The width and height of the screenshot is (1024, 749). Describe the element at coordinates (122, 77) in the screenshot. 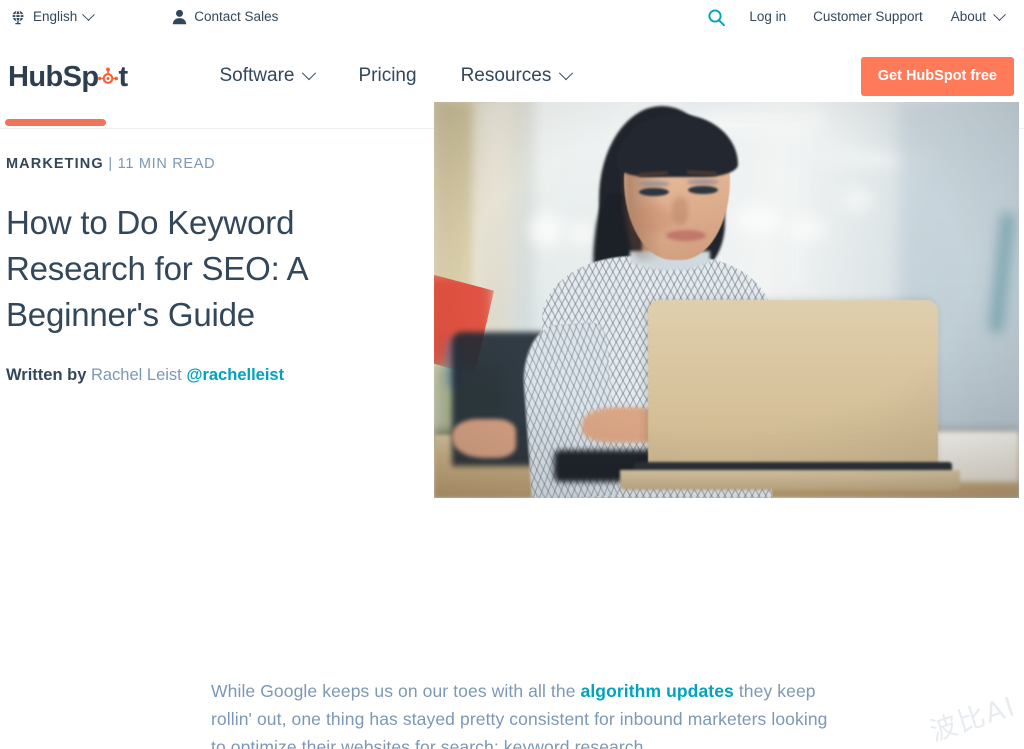

I see `logo-text-after: t` at that location.